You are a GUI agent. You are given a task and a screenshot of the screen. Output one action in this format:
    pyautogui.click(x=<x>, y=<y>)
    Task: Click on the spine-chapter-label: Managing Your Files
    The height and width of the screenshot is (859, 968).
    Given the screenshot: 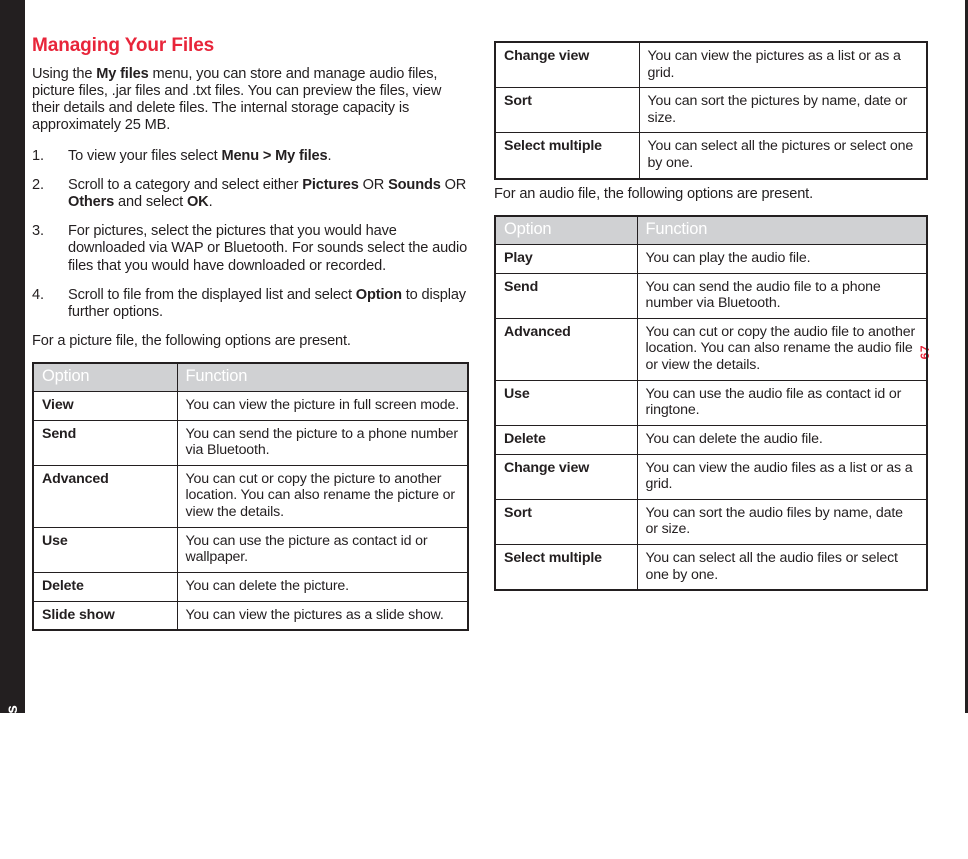 What is the action you would take?
    pyautogui.click(x=12, y=782)
    